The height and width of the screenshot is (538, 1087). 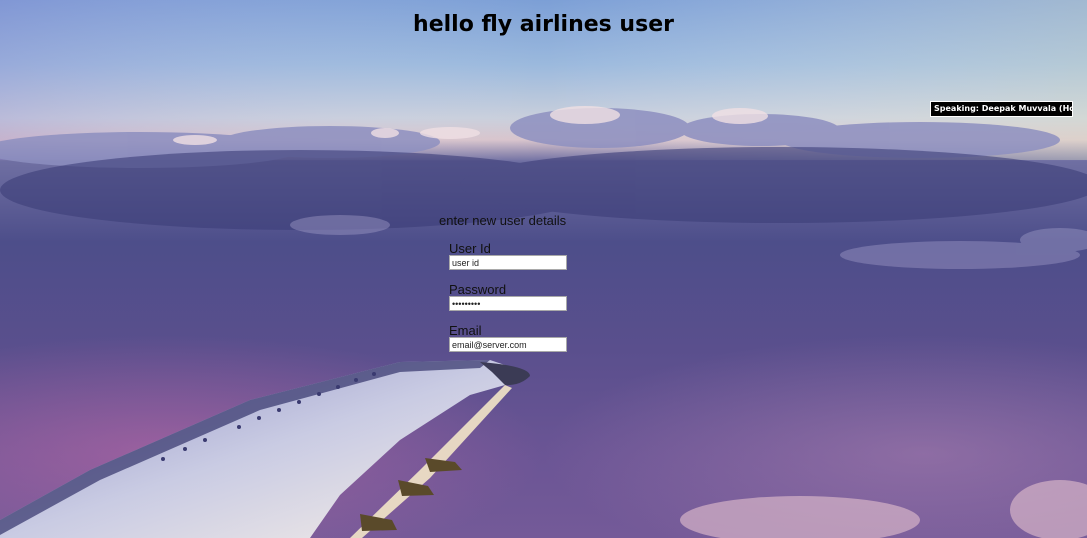 What do you see at coordinates (508, 262) in the screenshot?
I see `user-id-input` at bounding box center [508, 262].